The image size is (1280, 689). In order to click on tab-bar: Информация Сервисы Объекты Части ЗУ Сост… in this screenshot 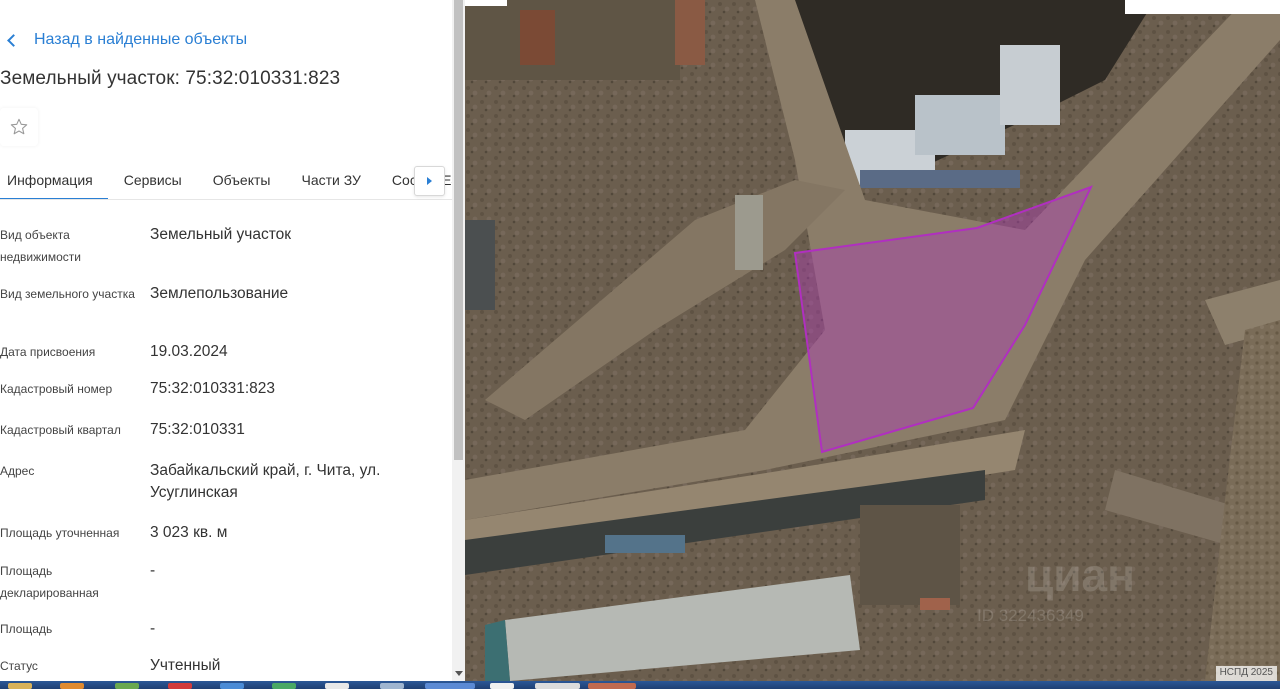, I will do `click(226, 181)`.